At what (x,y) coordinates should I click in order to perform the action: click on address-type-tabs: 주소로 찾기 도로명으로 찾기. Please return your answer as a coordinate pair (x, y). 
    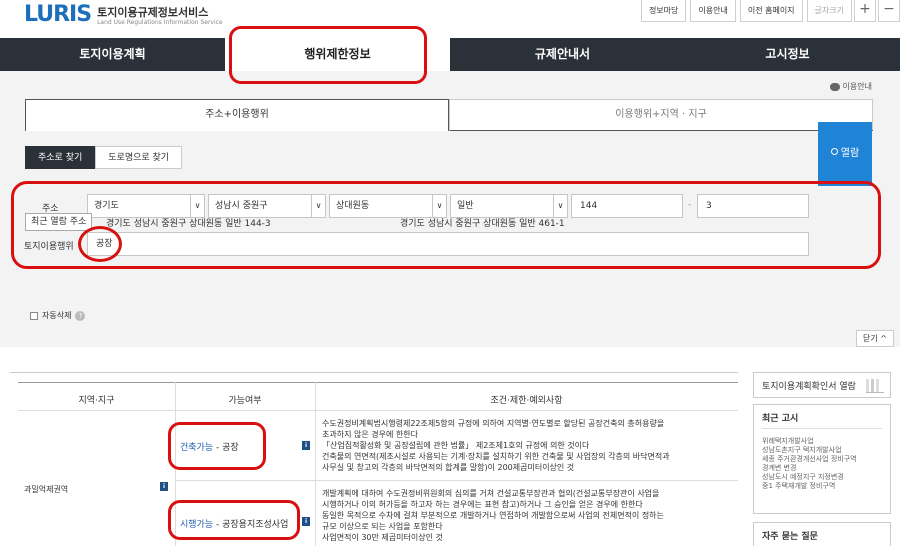
    Looking at the image, I should click on (104, 157).